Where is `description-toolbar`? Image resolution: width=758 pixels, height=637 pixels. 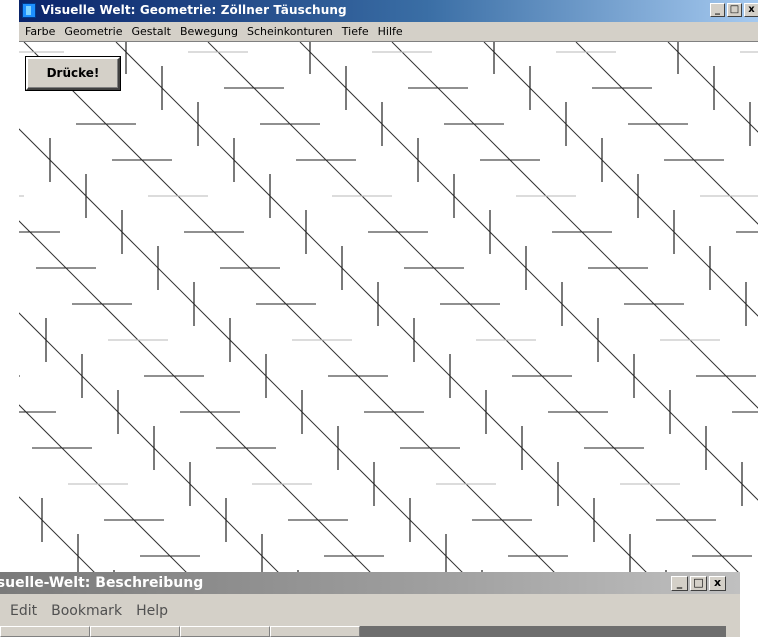
description-toolbar is located at coordinates (370, 631).